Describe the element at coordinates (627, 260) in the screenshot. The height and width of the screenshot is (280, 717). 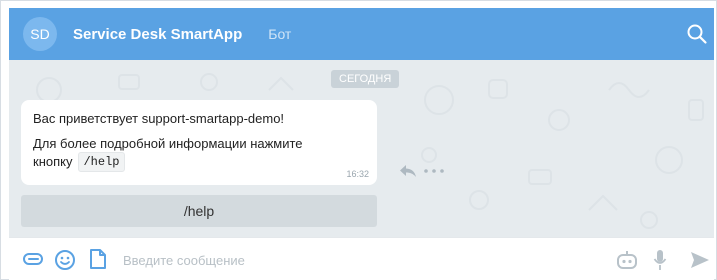
I see `bot-icon` at that location.